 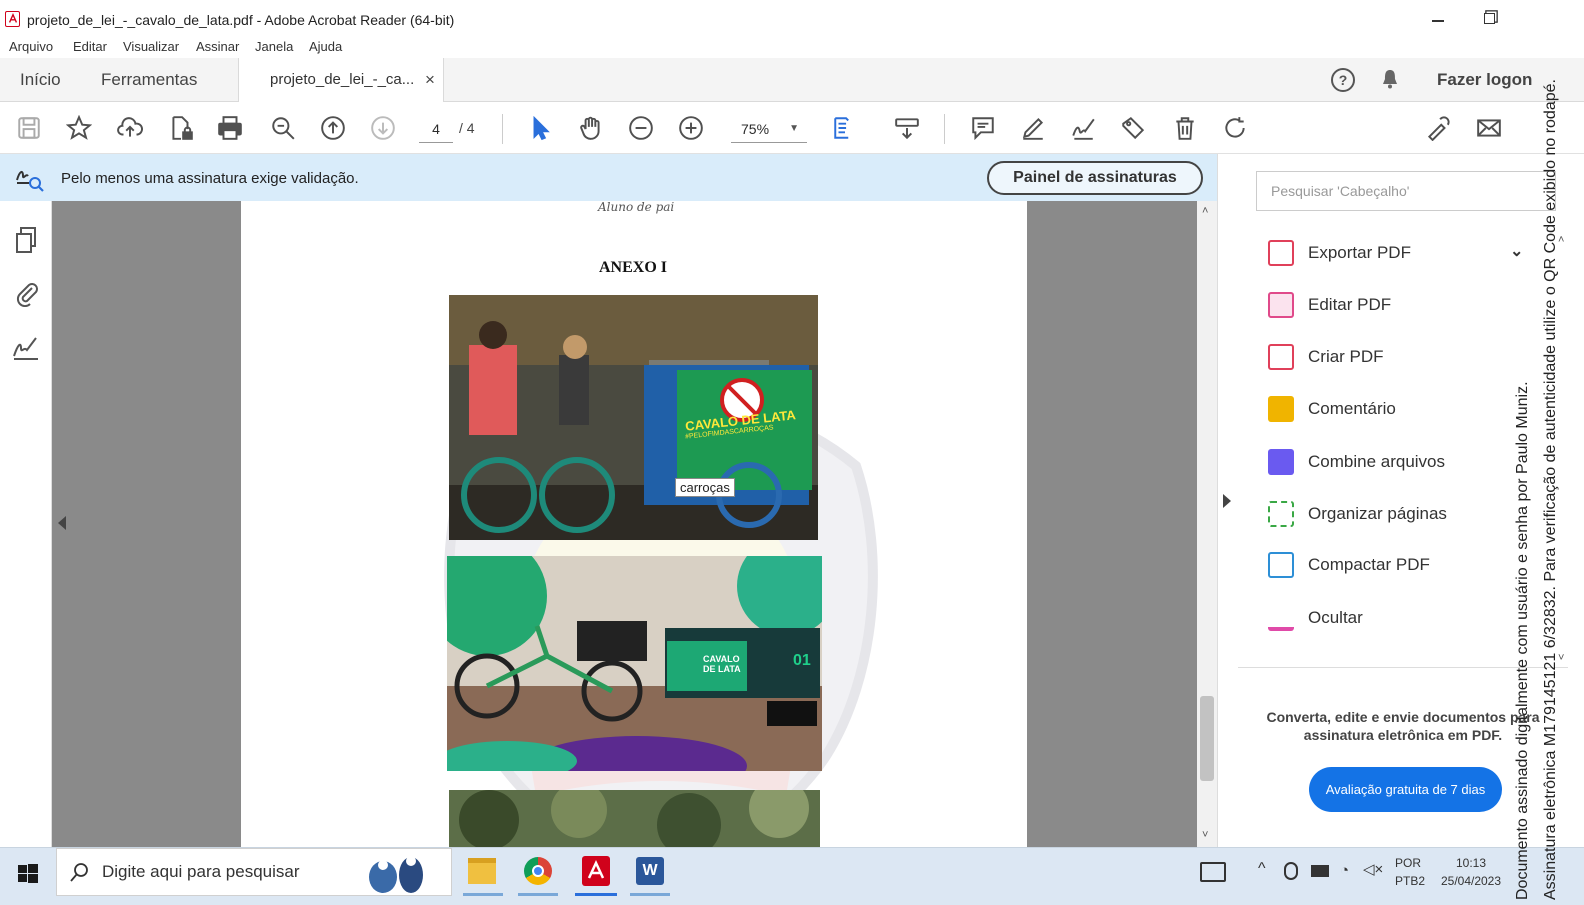 What do you see at coordinates (30, 178) in the screenshot?
I see `signature-validate-icon` at bounding box center [30, 178].